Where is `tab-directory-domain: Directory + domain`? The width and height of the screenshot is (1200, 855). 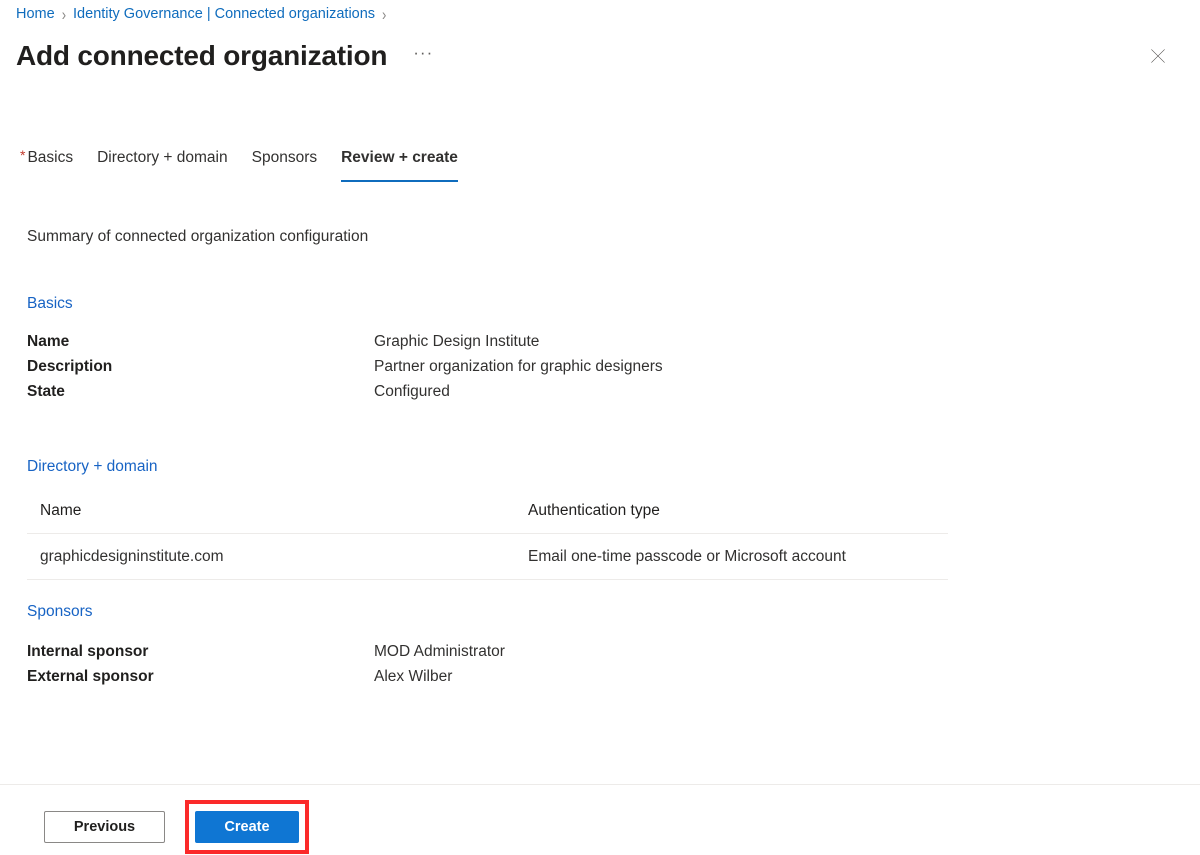
tab-directory-domain: Directory + domain is located at coordinates (162, 164).